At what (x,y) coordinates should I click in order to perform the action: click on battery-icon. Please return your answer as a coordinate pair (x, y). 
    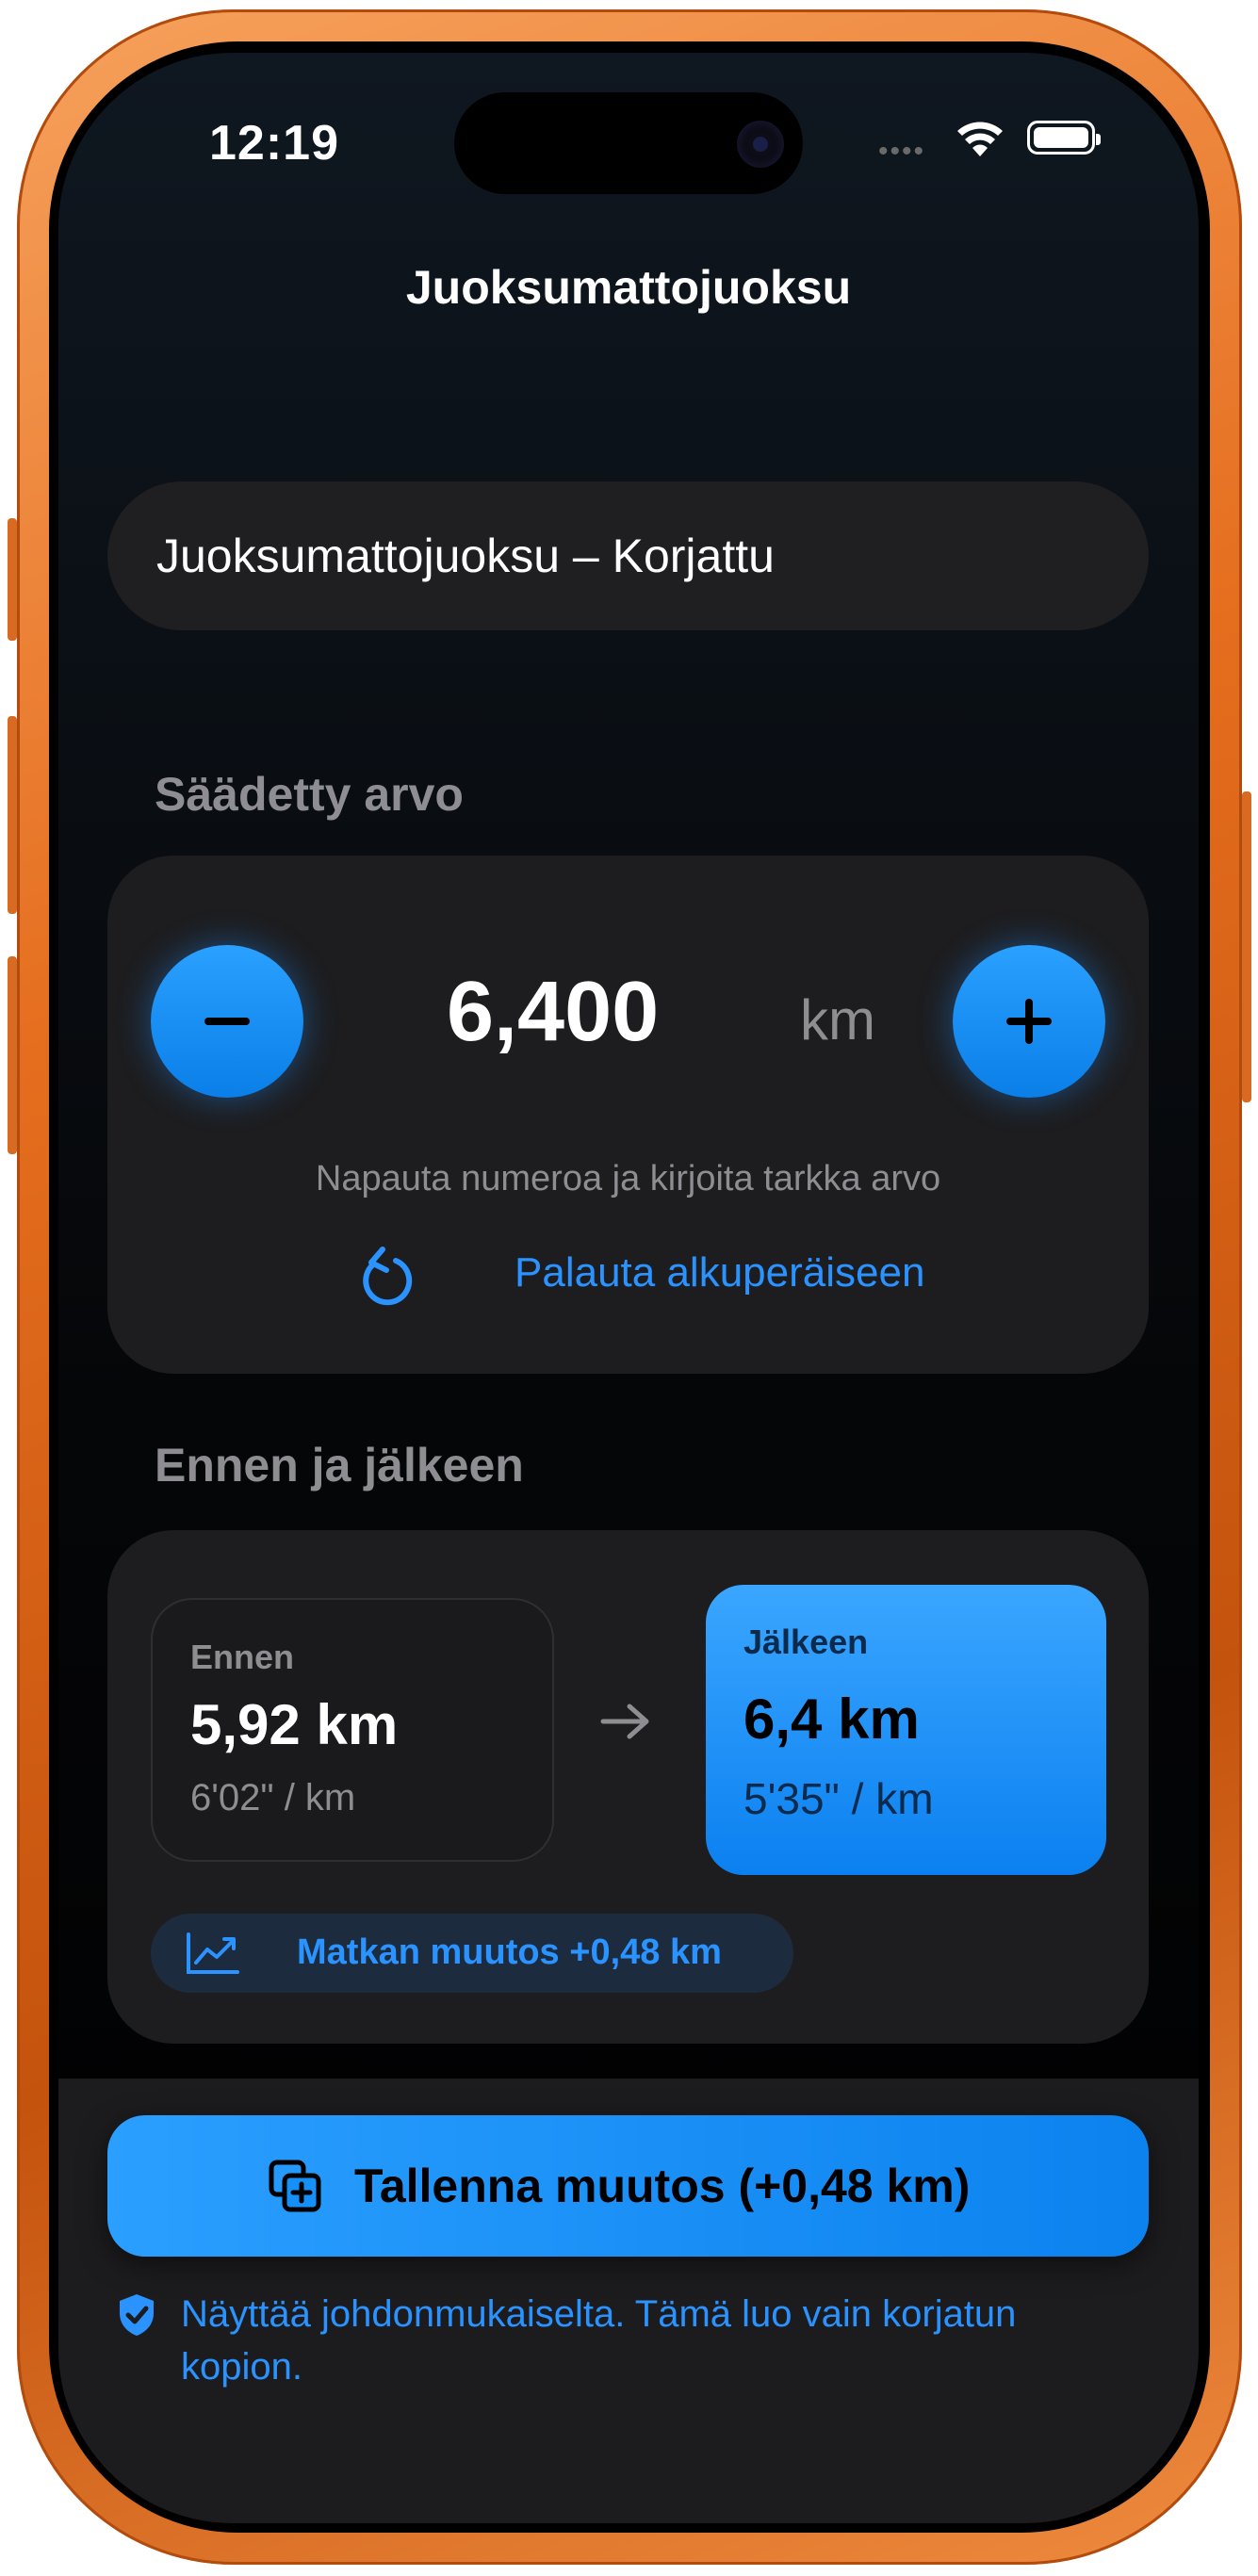
    Looking at the image, I should click on (1064, 138).